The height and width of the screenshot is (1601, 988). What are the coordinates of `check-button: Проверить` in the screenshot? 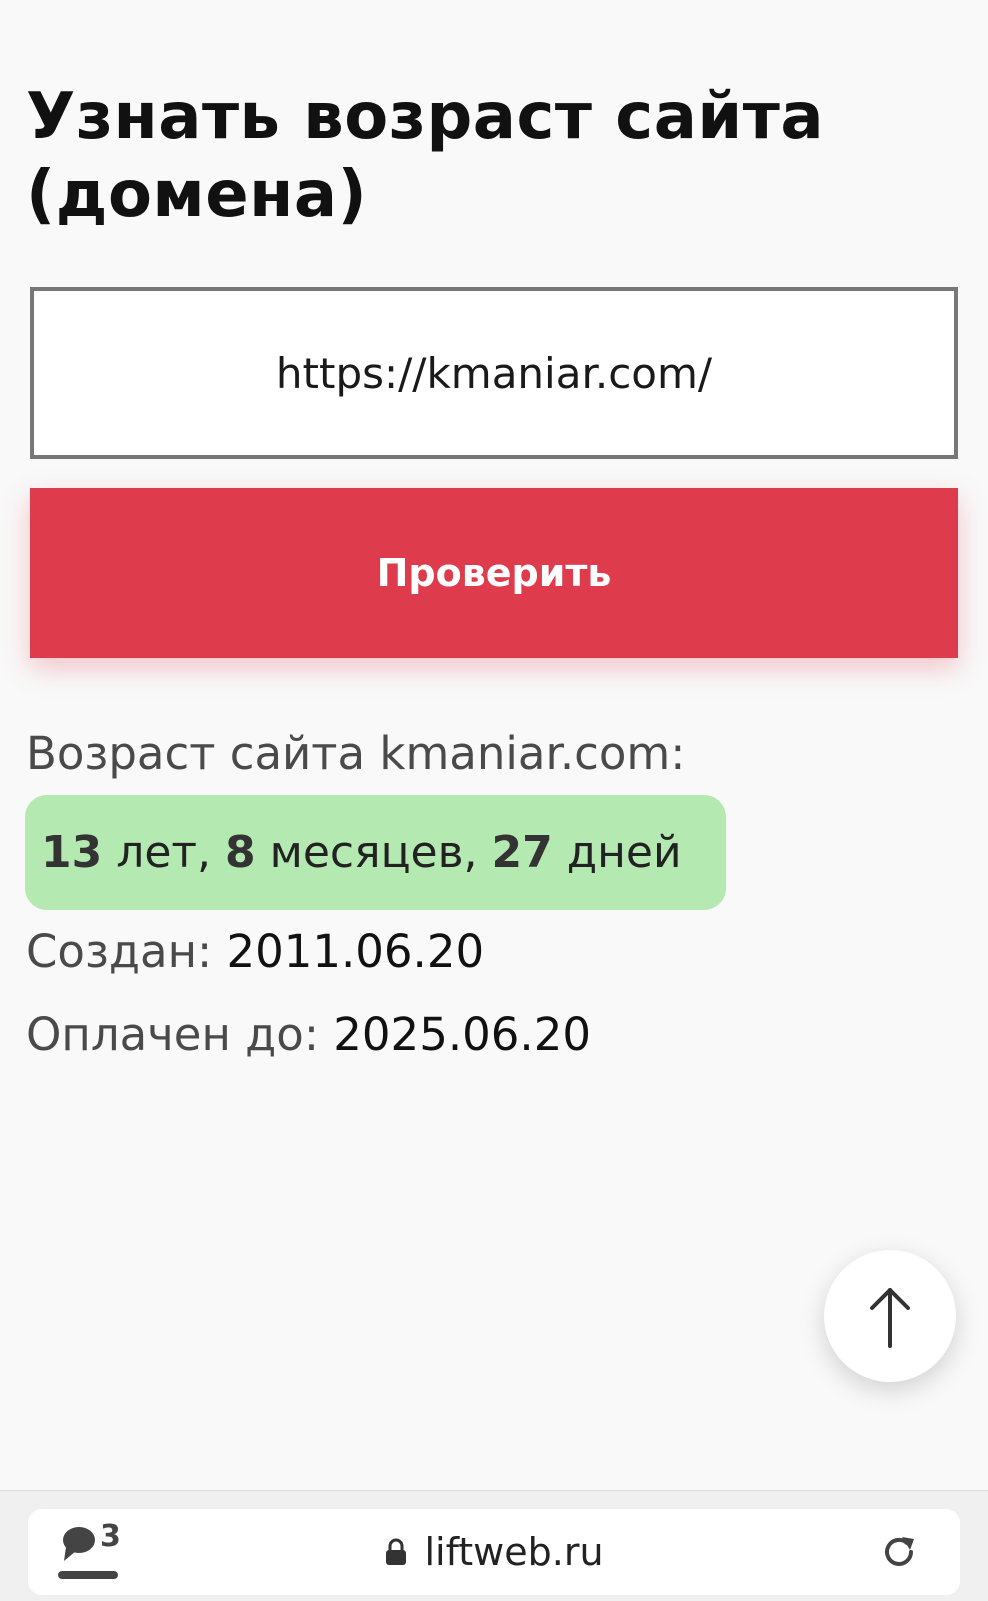 It's located at (494, 573).